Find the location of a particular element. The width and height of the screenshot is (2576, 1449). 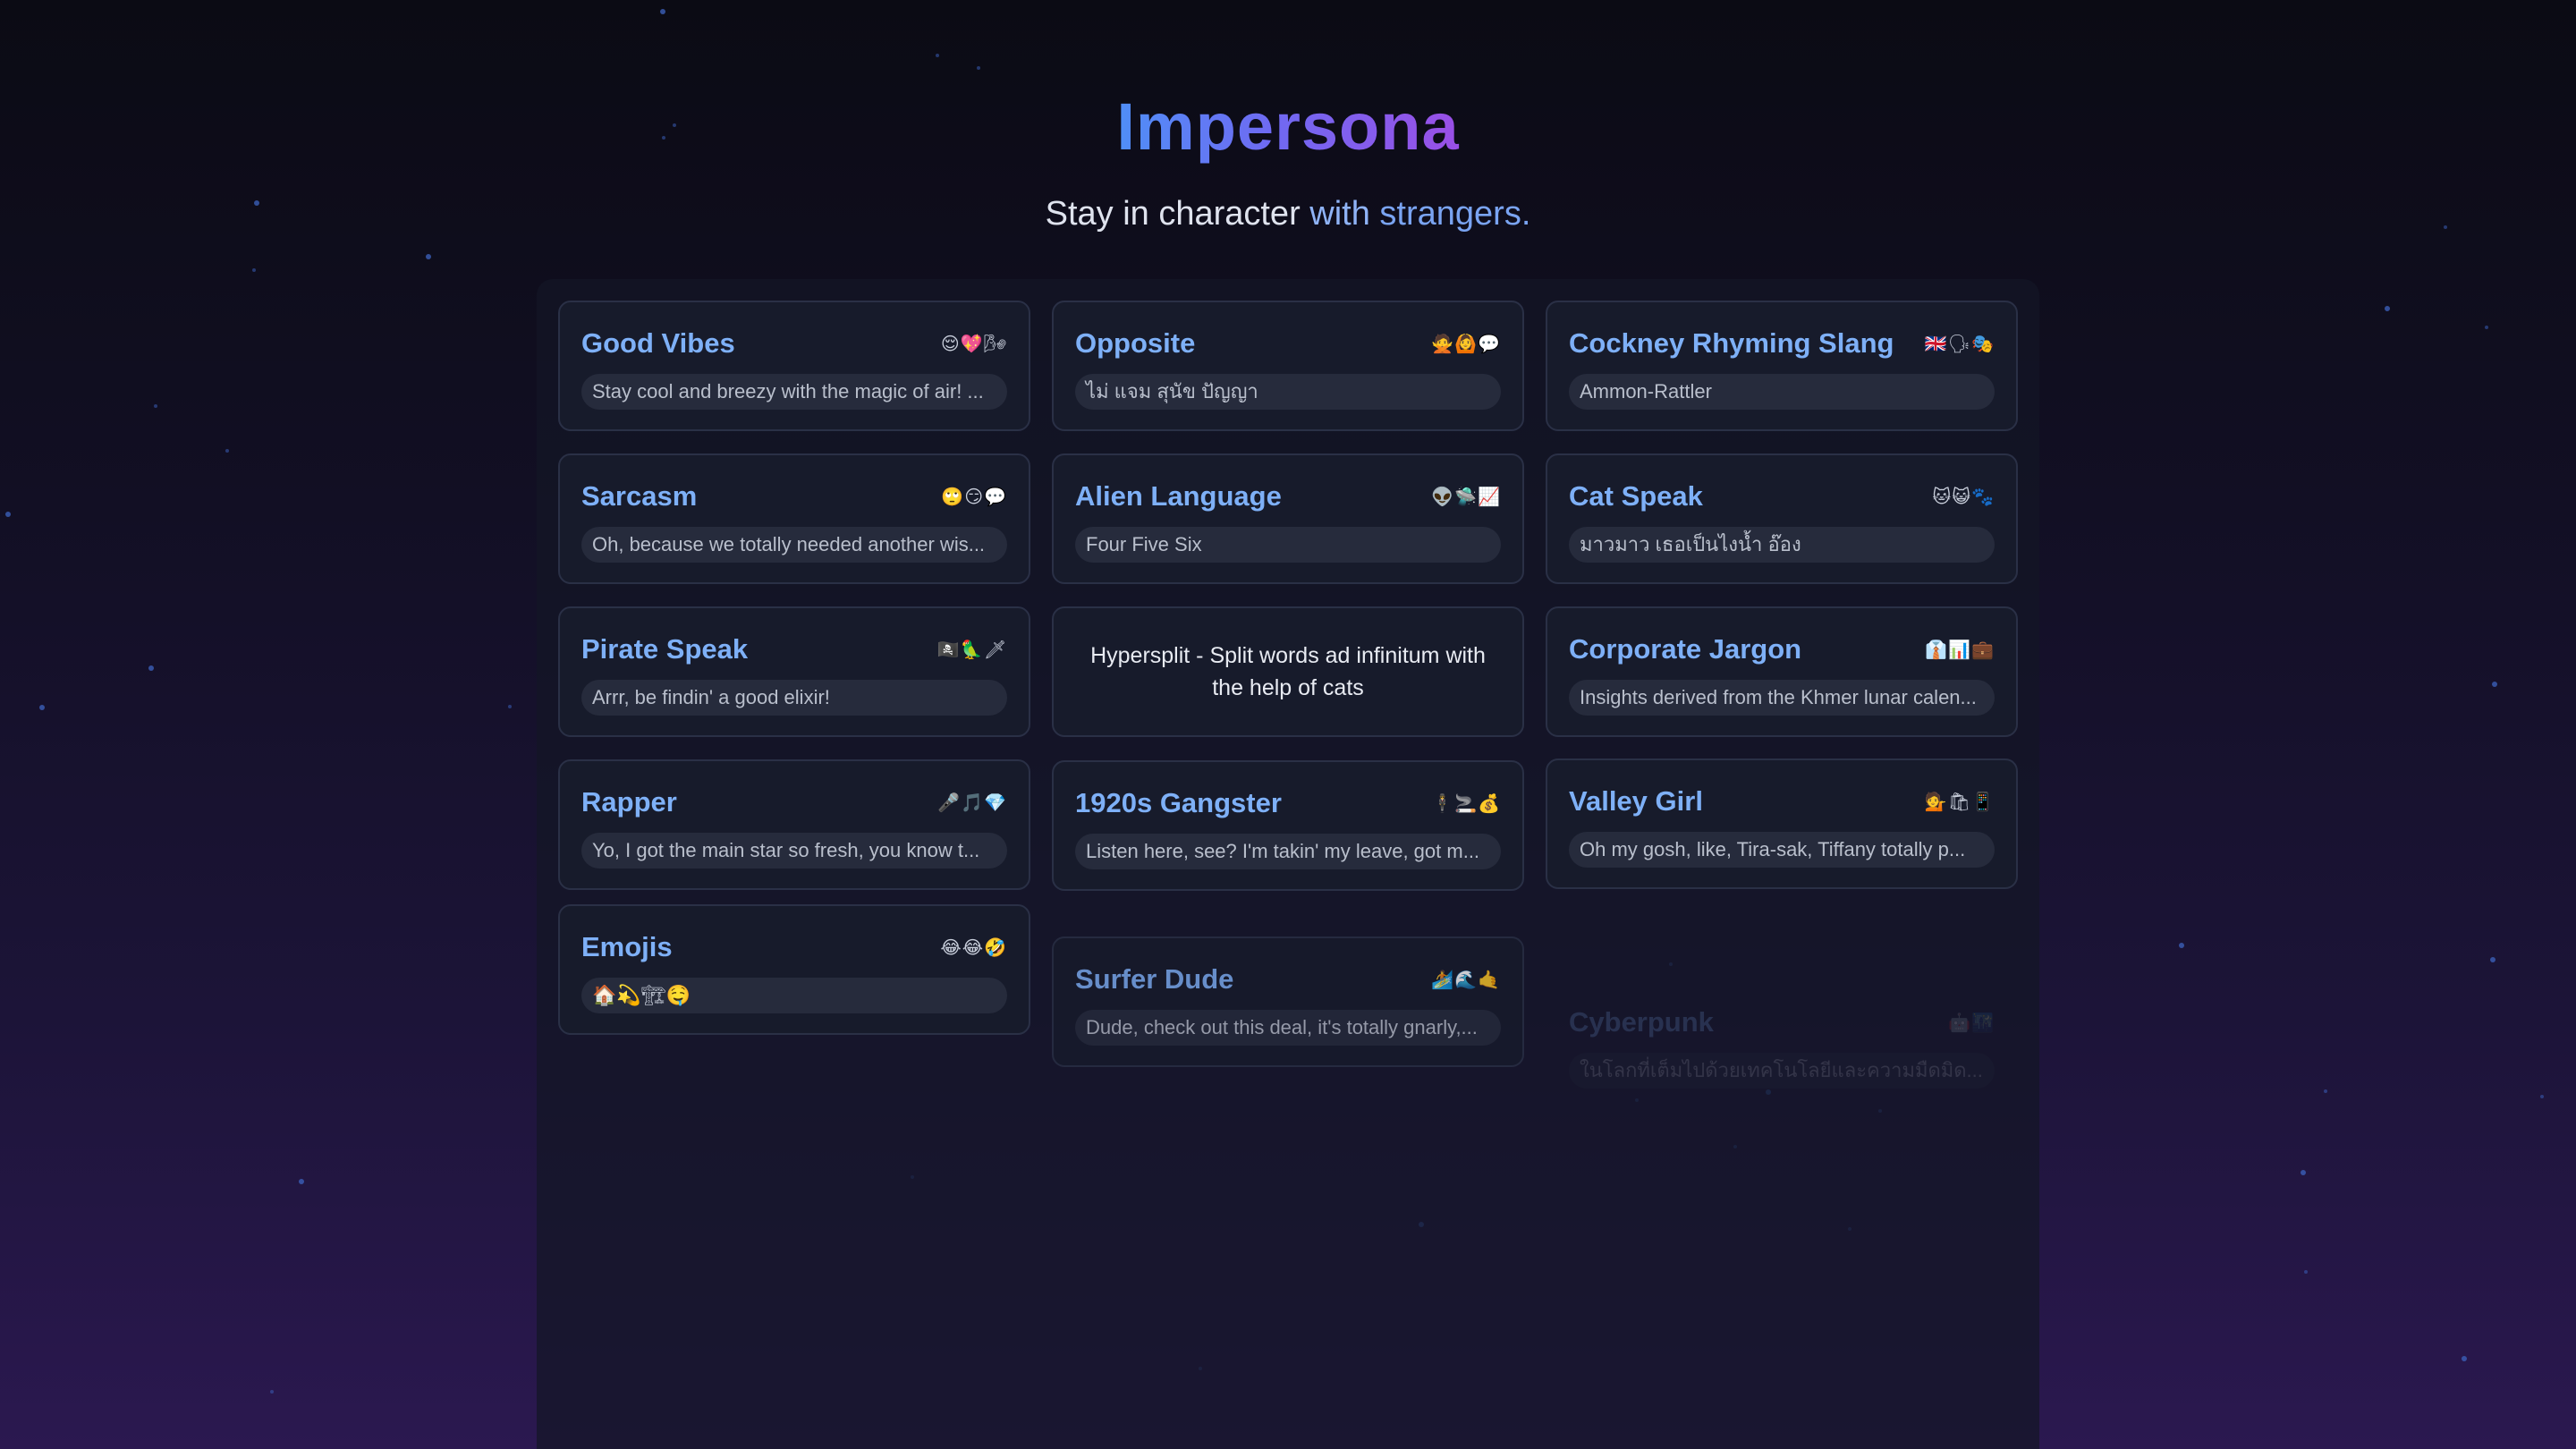

persona-emoji-icons: 👽🛸📈 is located at coordinates (1466, 496).